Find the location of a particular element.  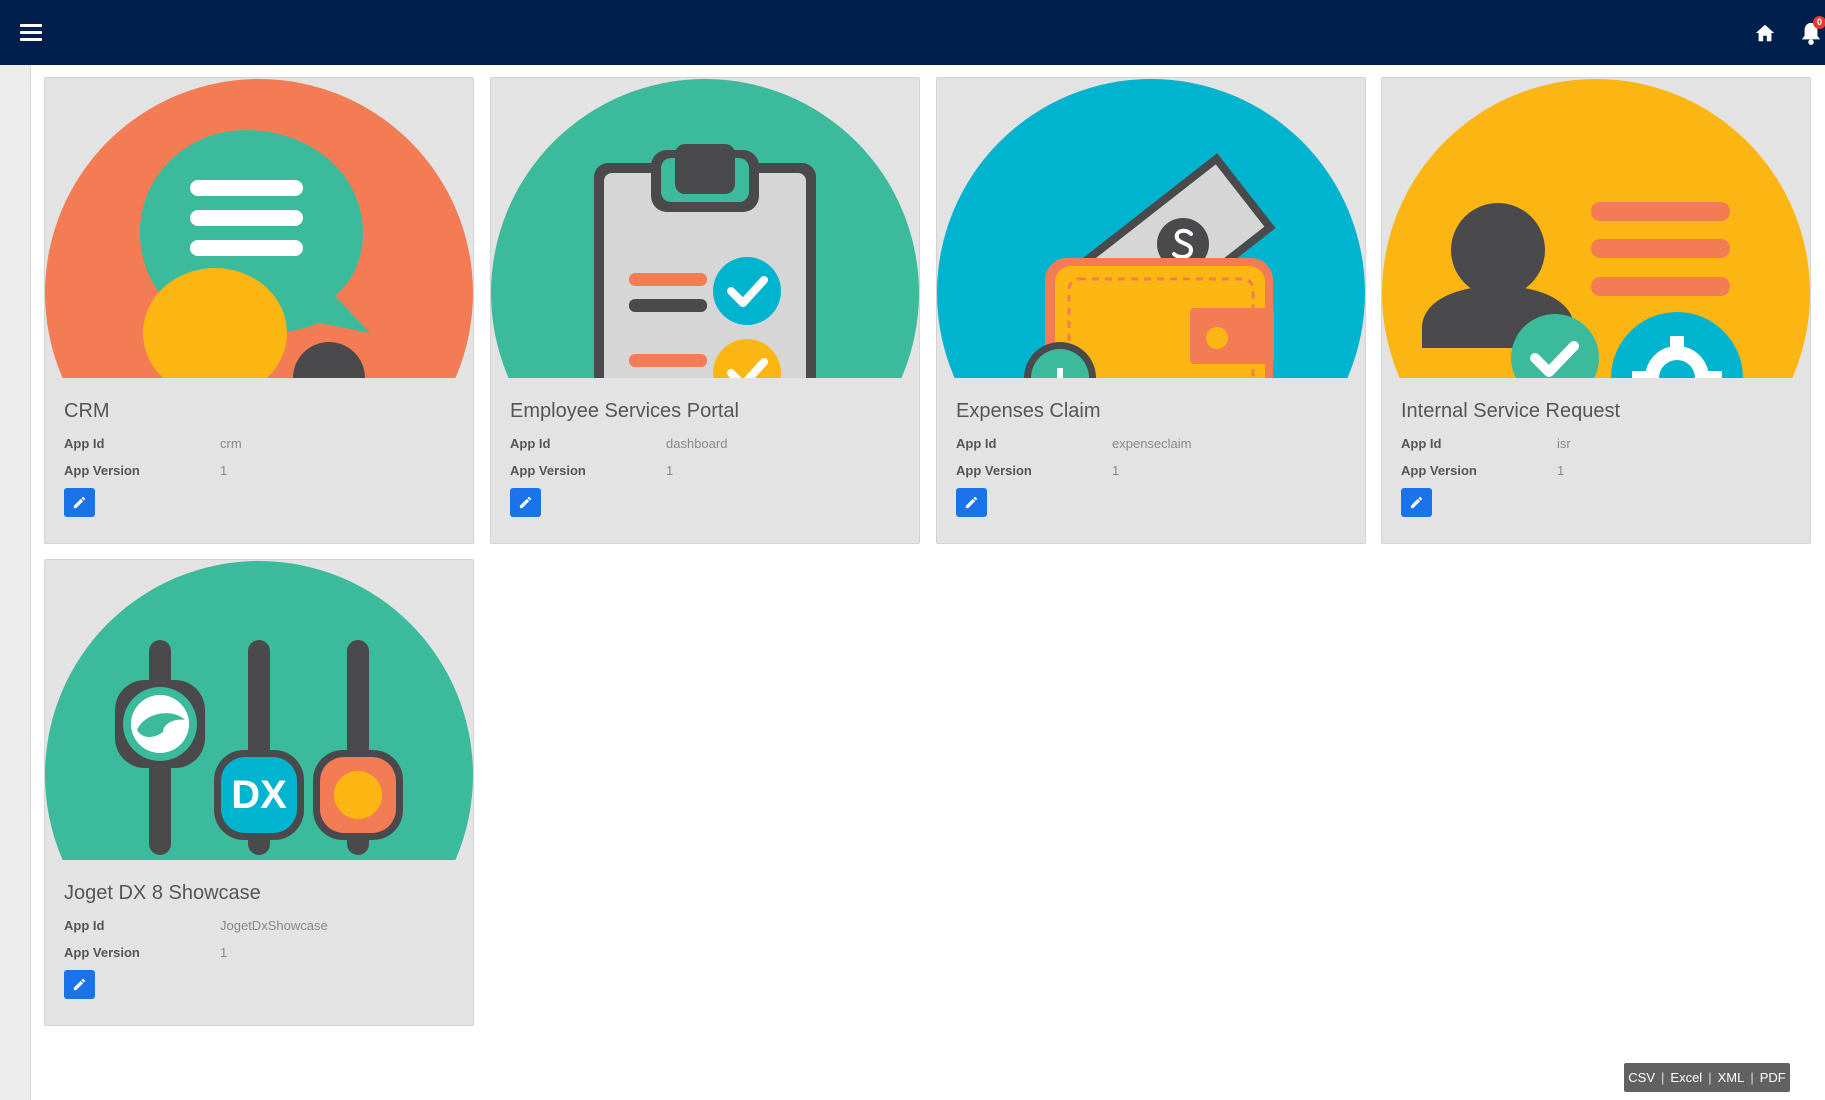

app-id-value: crm is located at coordinates (231, 443).